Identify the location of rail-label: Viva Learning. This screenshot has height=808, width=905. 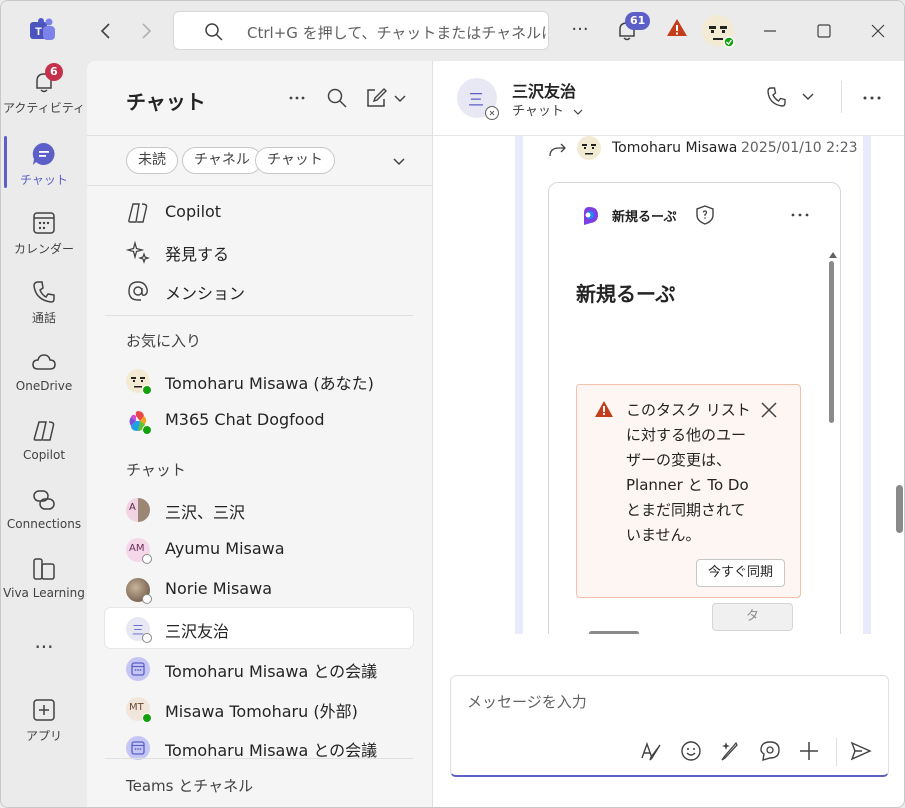
(44, 593).